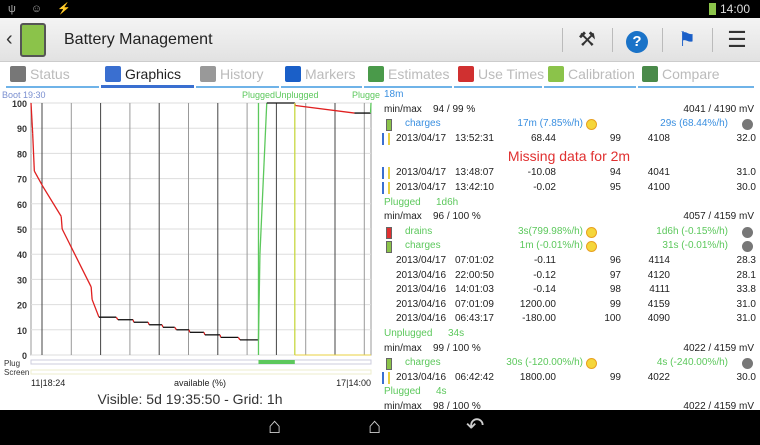 The height and width of the screenshot is (445, 760). What do you see at coordinates (539, 319) in the screenshot?
I see `entry-rate: -180.00` at bounding box center [539, 319].